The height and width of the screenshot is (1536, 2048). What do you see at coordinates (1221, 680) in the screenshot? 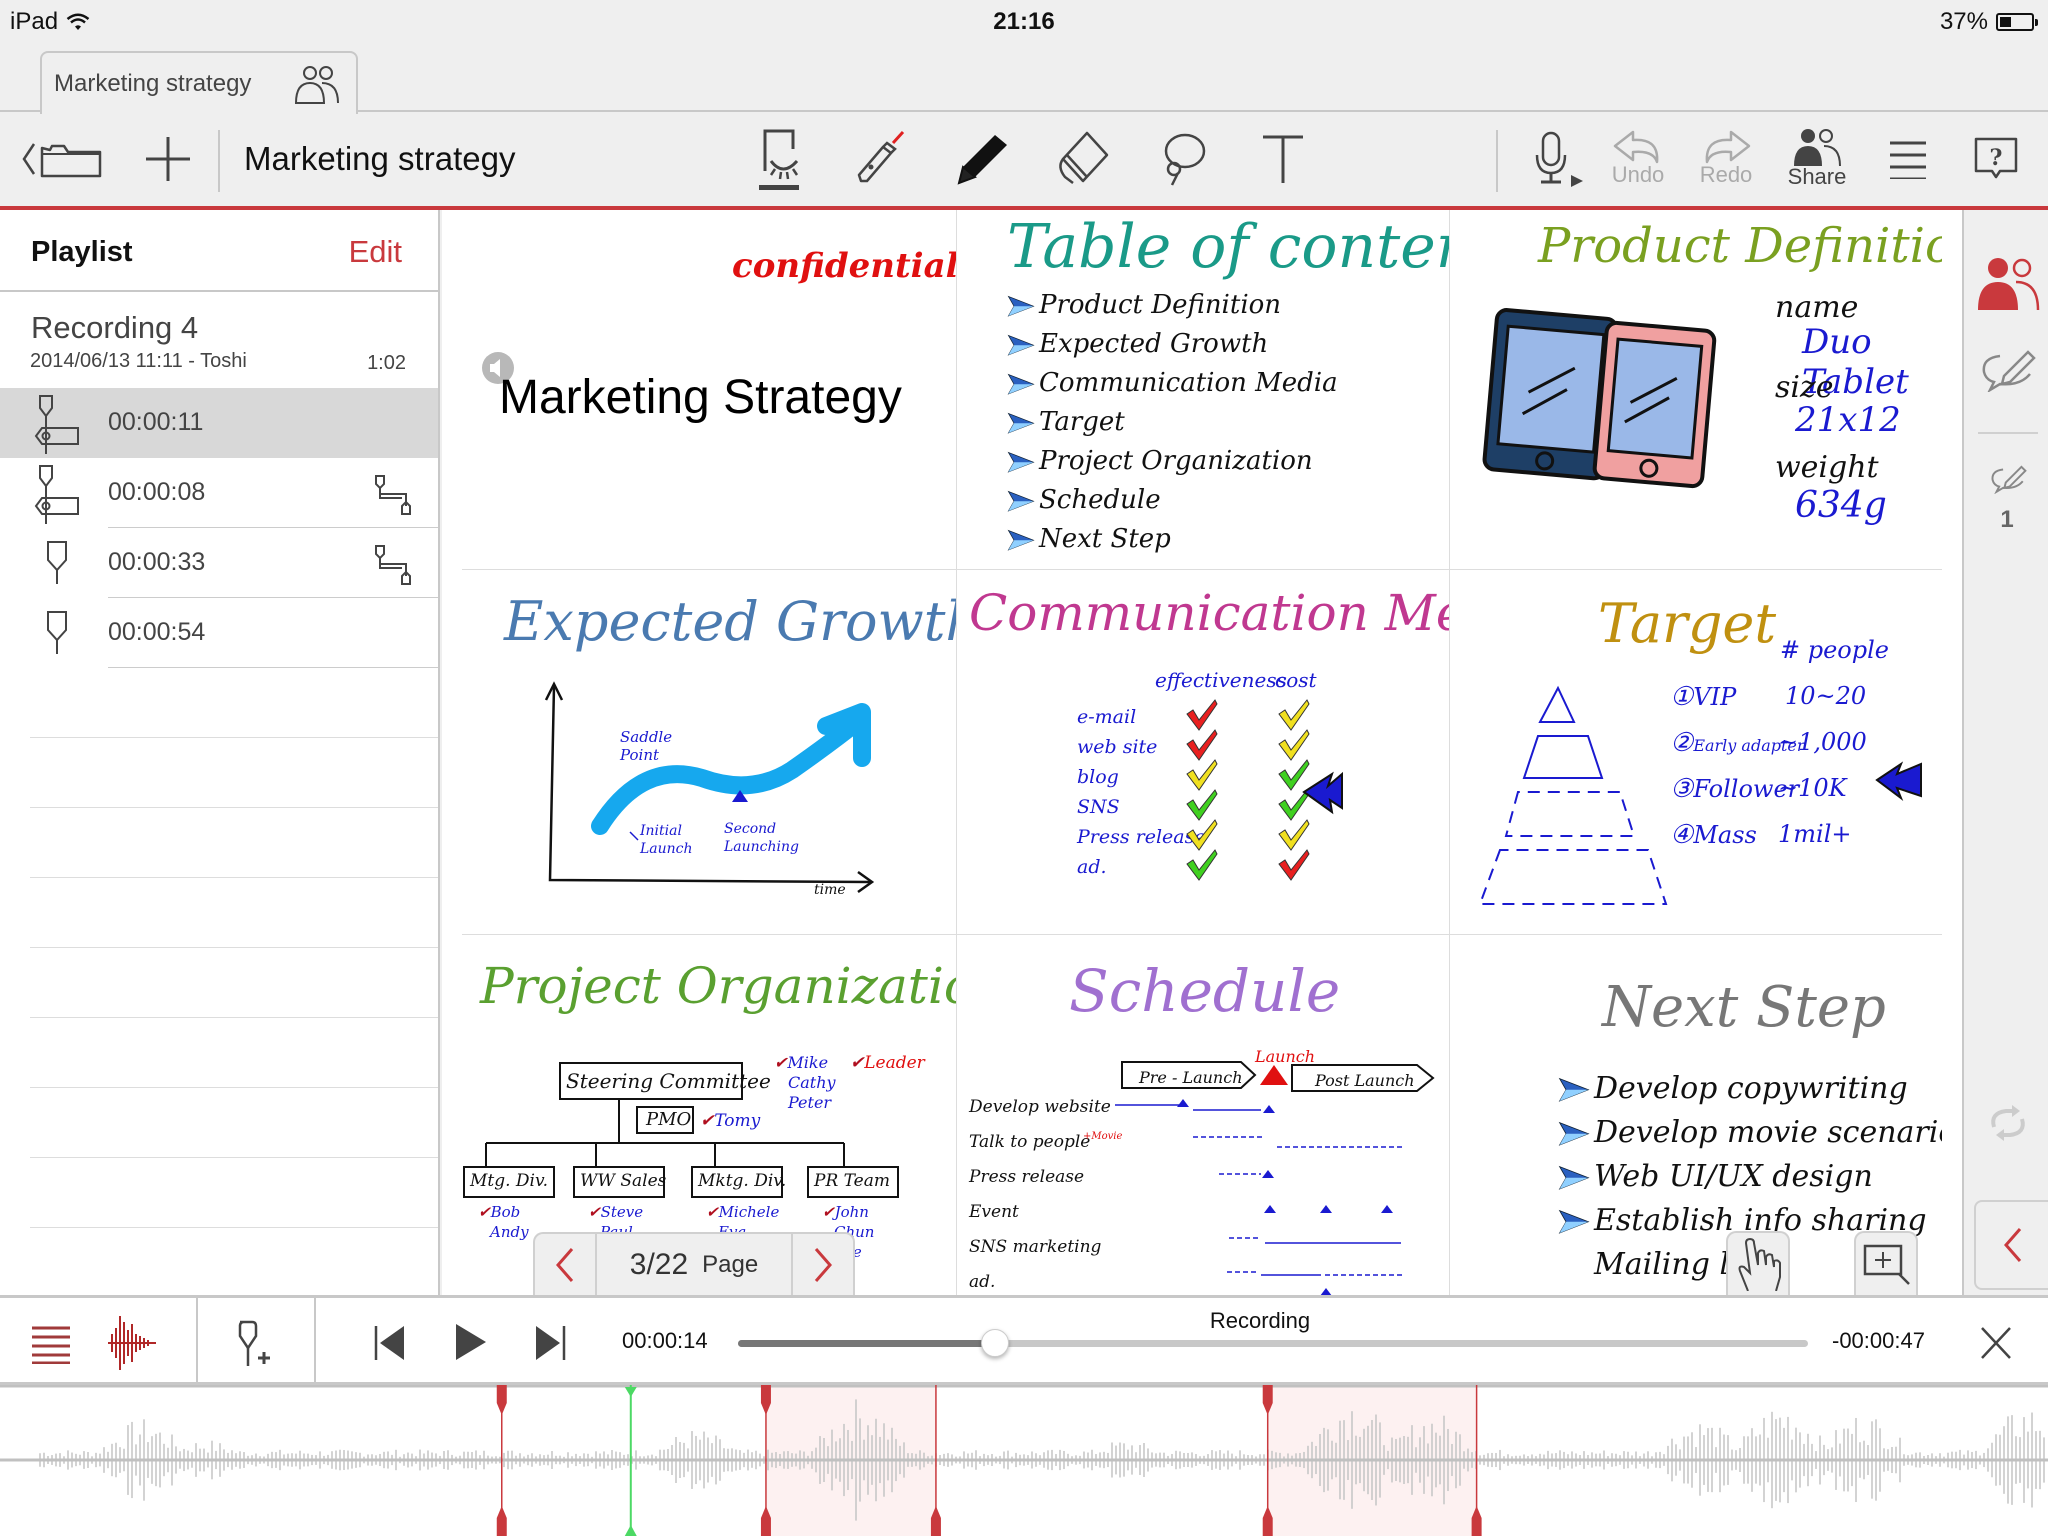
I see `effectiveness-header: effectiveness` at bounding box center [1221, 680].